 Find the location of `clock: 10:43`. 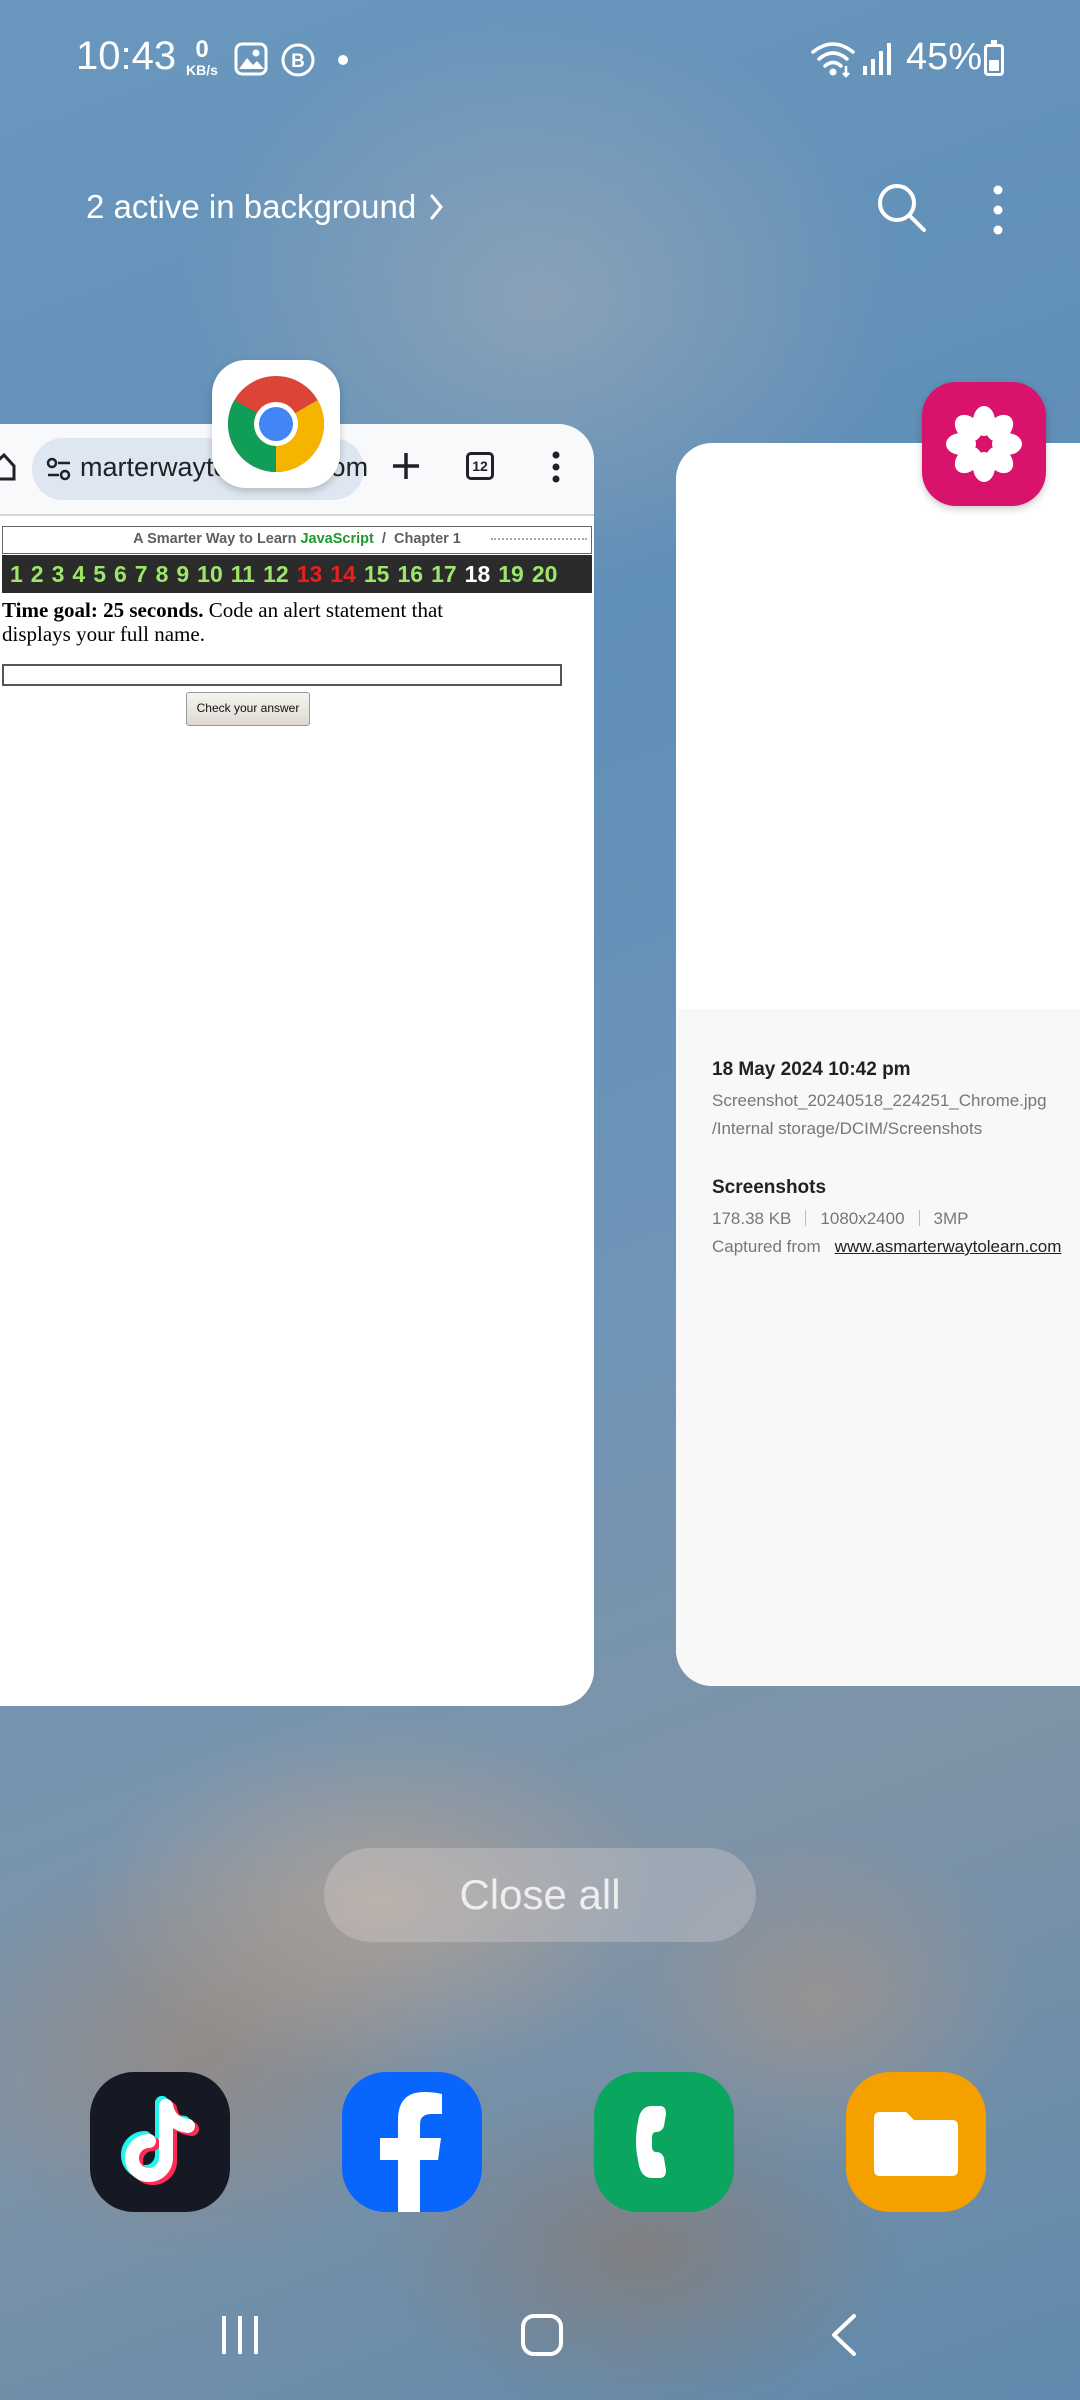

clock: 10:43 is located at coordinates (126, 56).